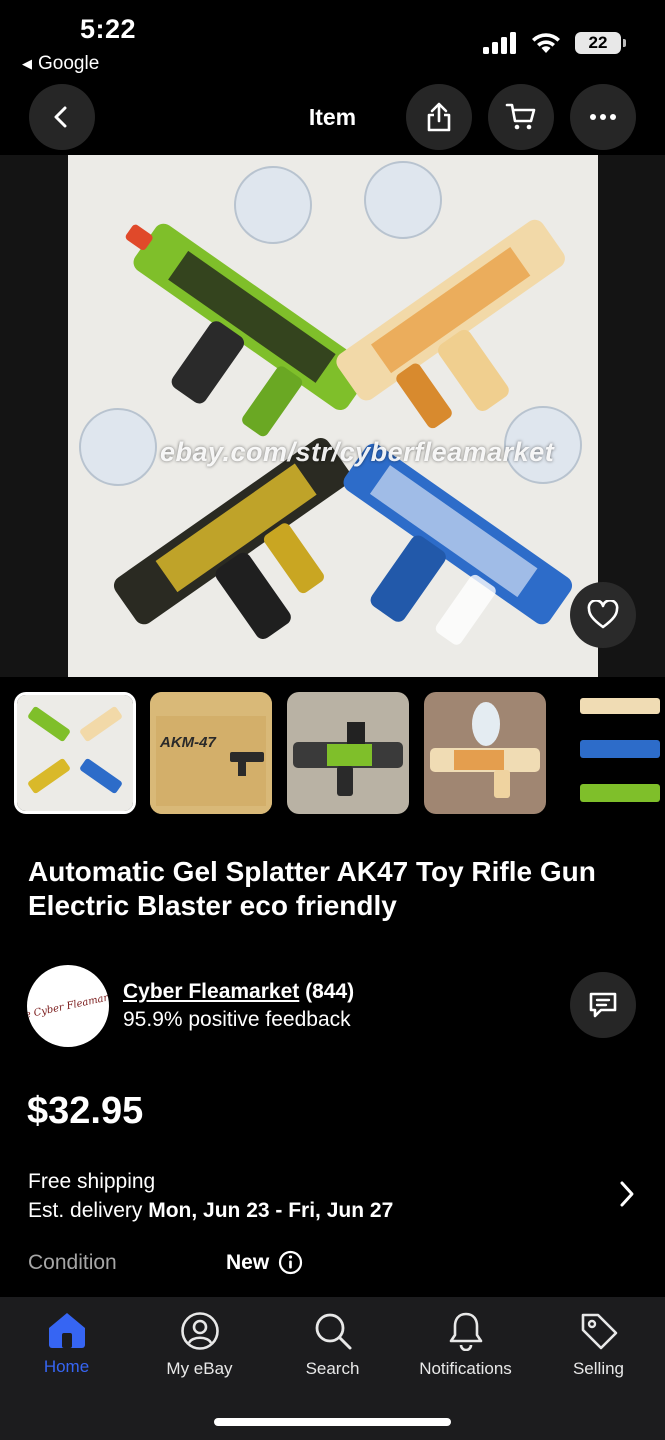 This screenshot has width=665, height=1440. I want to click on tab-label: Notifications, so click(465, 1368).